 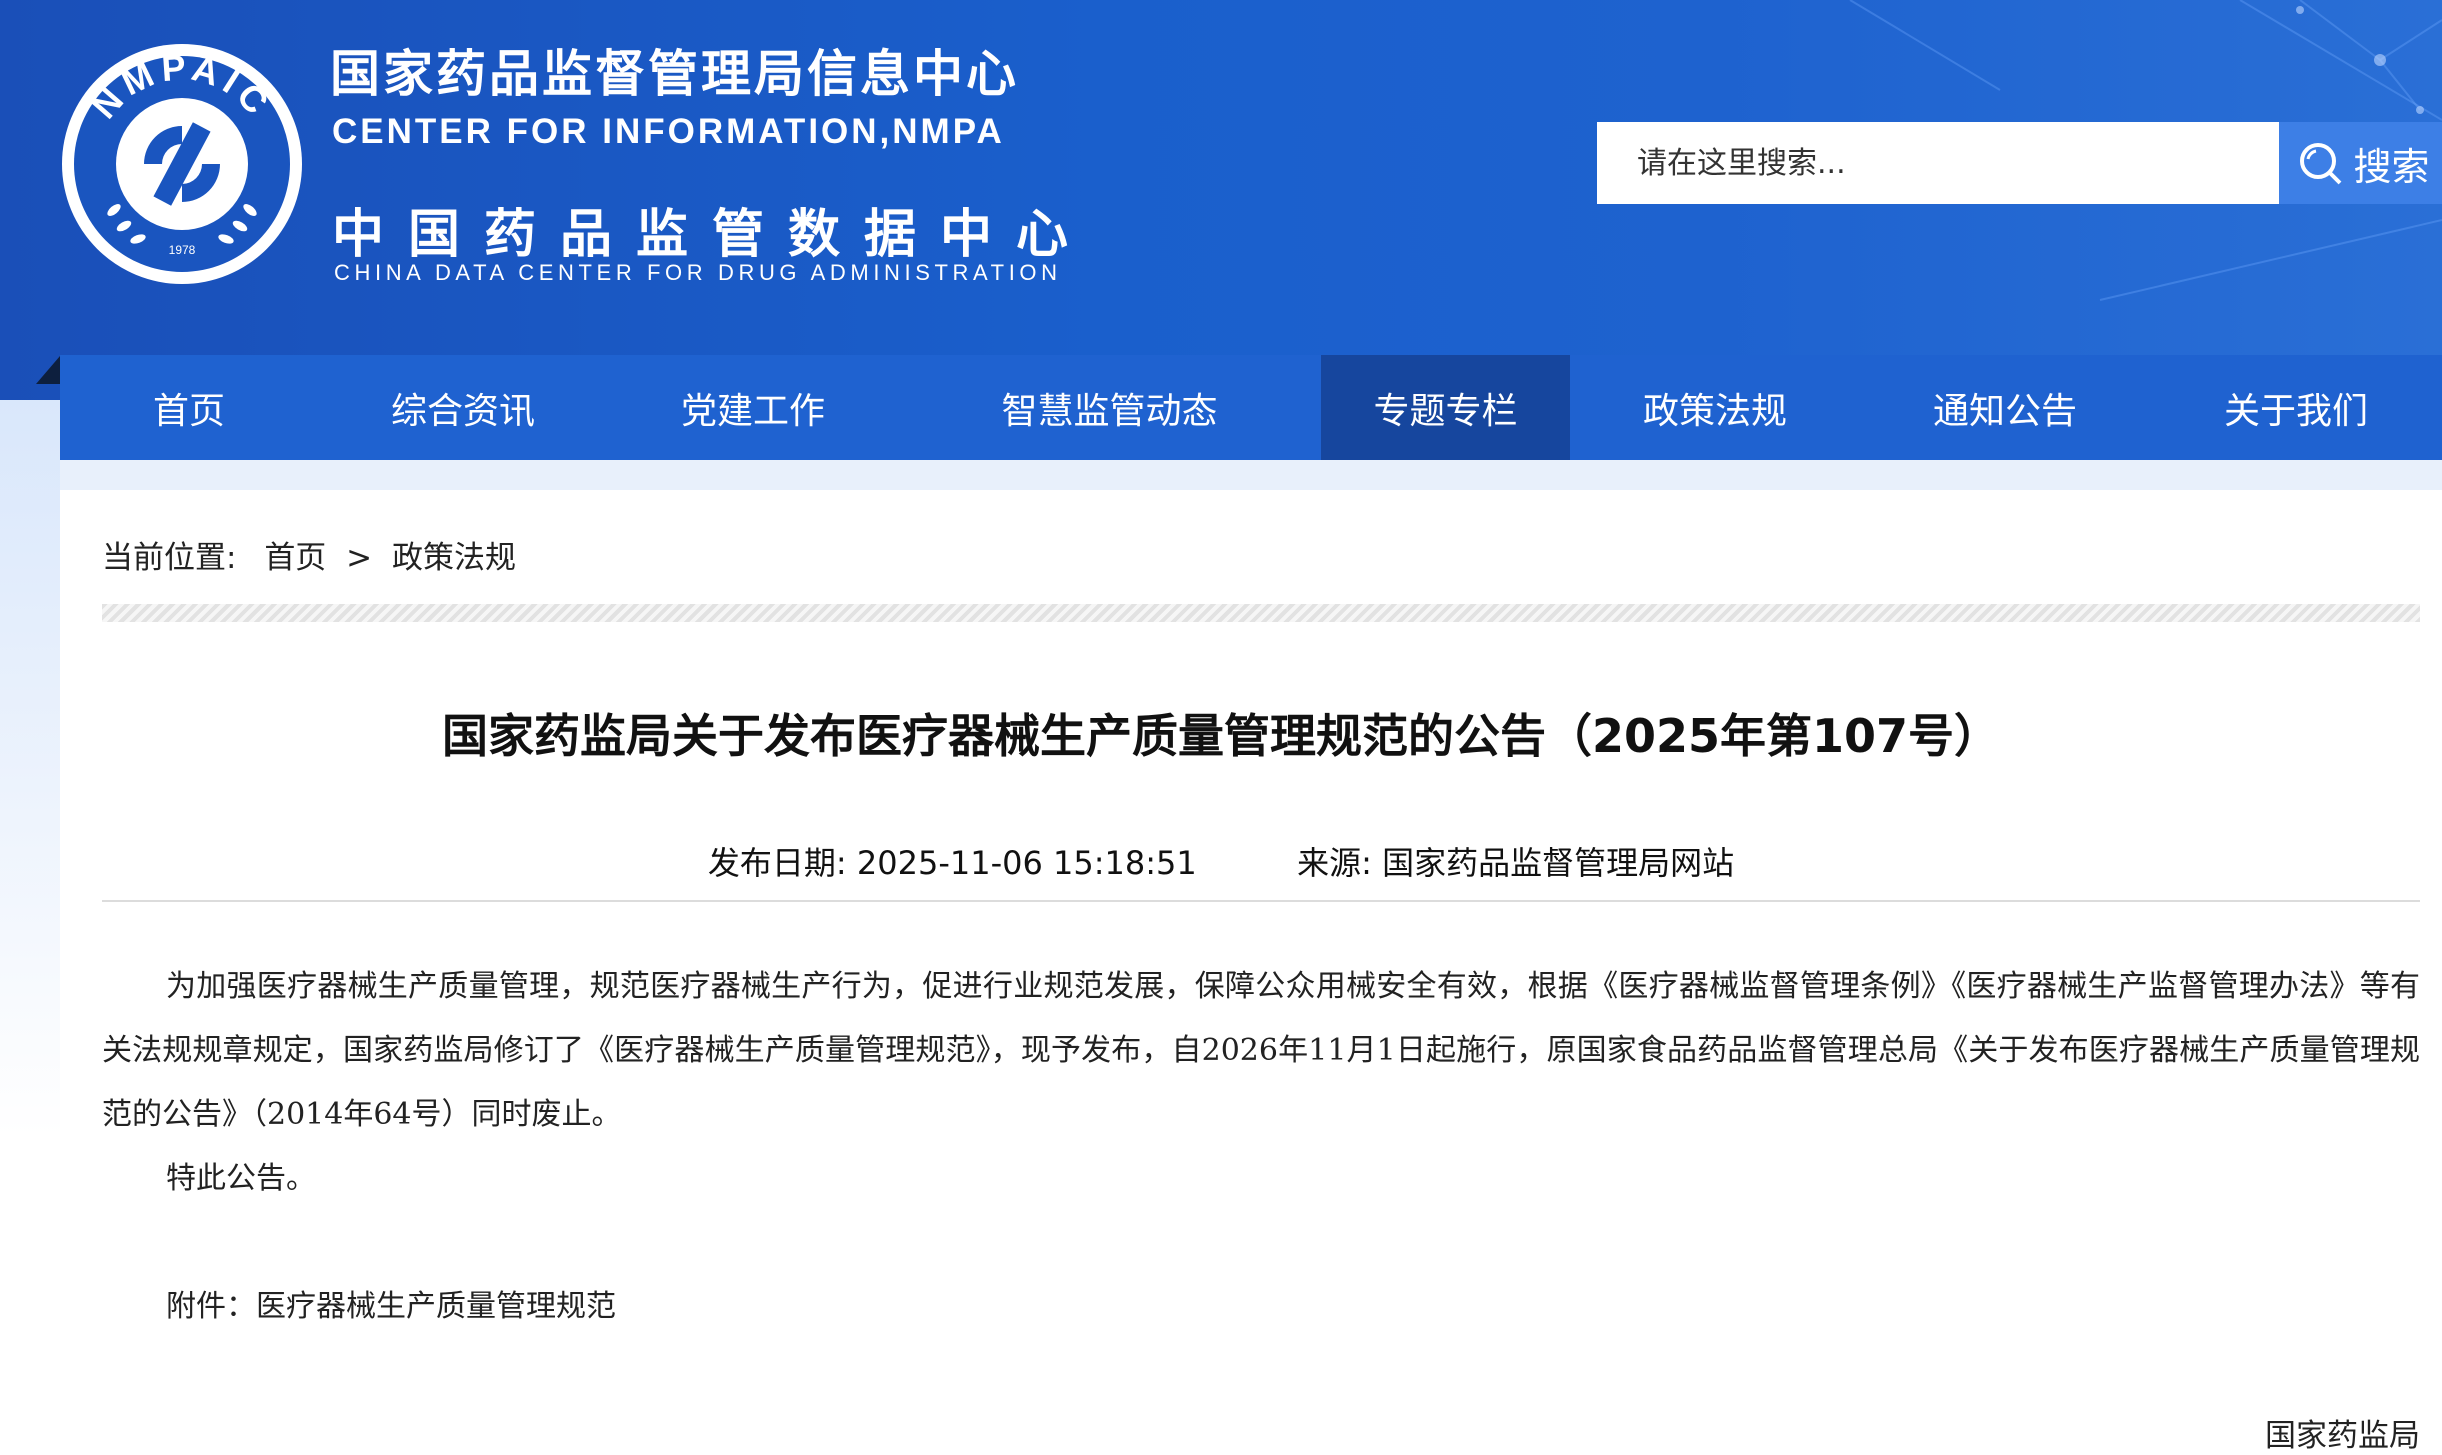 I want to click on brand-title-en: CENTER FOR INFORMATION,NMPA, so click(x=668, y=131).